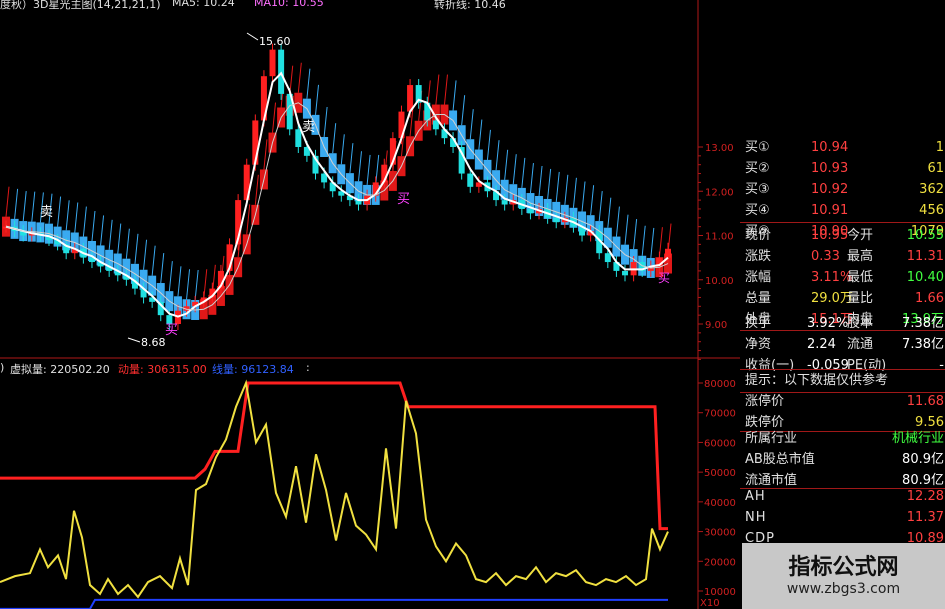 The height and width of the screenshot is (609, 945). What do you see at coordinates (830, 210) in the screenshot?
I see `order-book-price: 10.91` at bounding box center [830, 210].